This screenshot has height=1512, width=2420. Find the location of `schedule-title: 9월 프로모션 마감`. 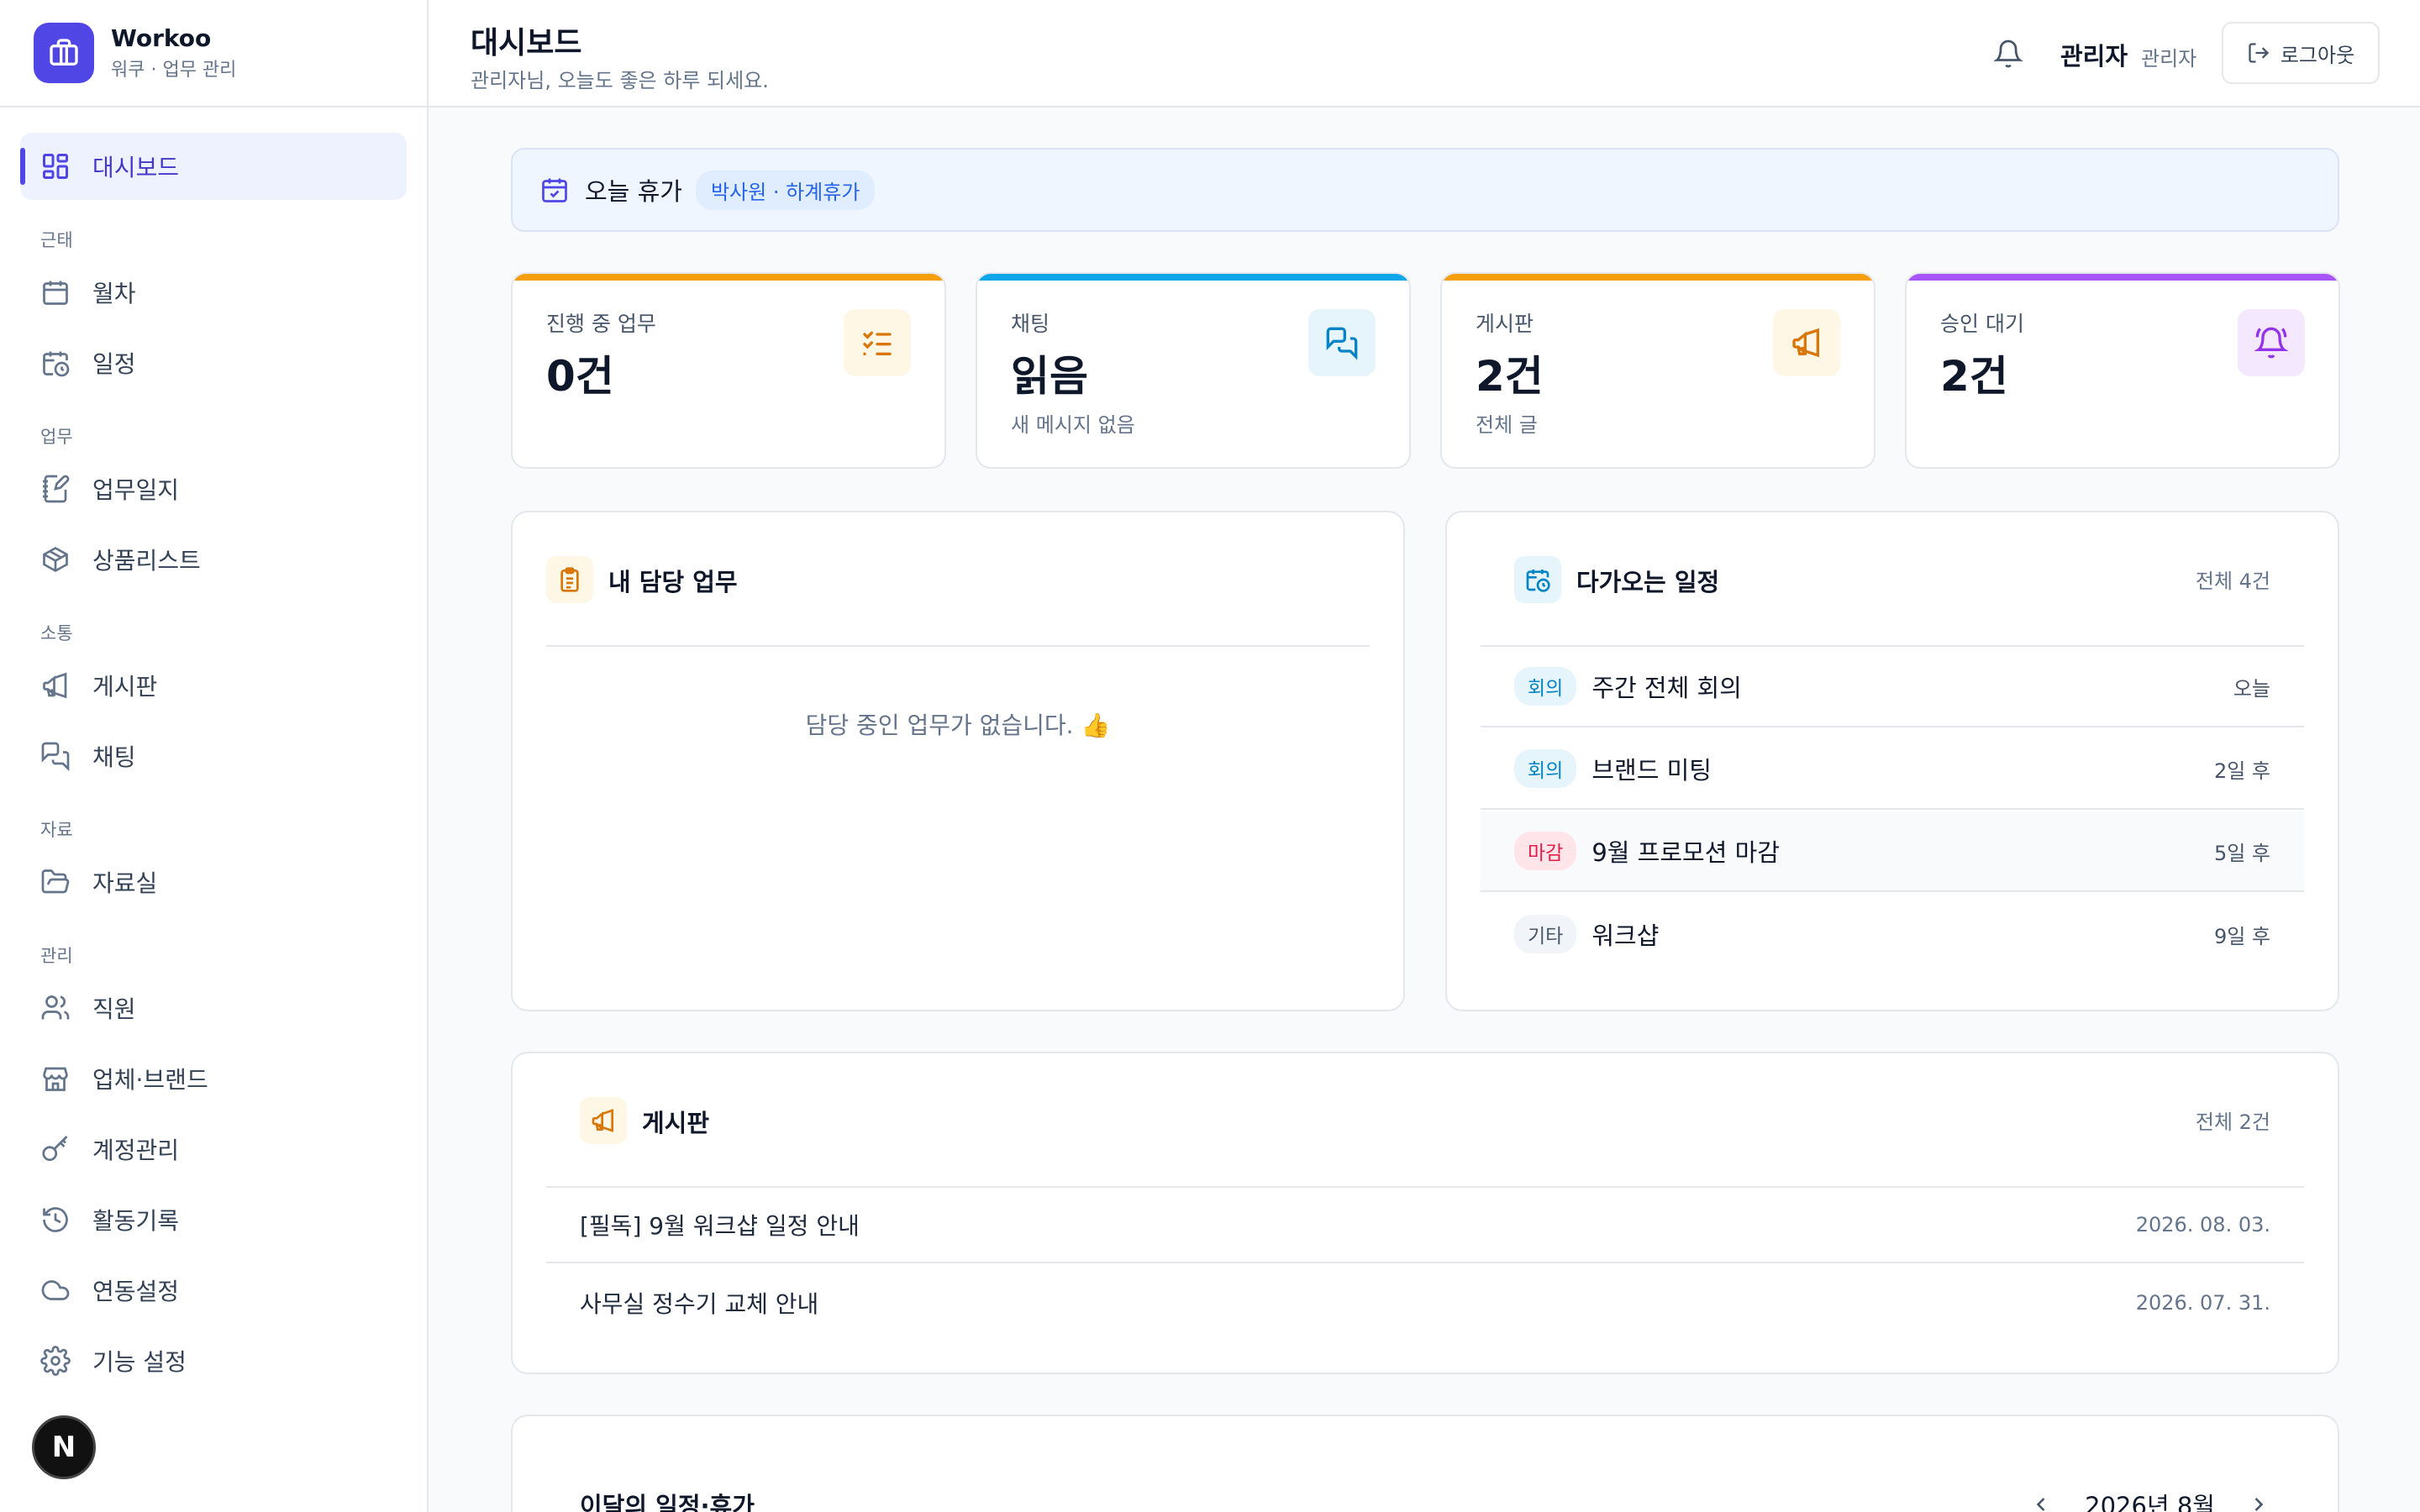

schedule-title: 9월 프로모션 마감 is located at coordinates (1685, 852).